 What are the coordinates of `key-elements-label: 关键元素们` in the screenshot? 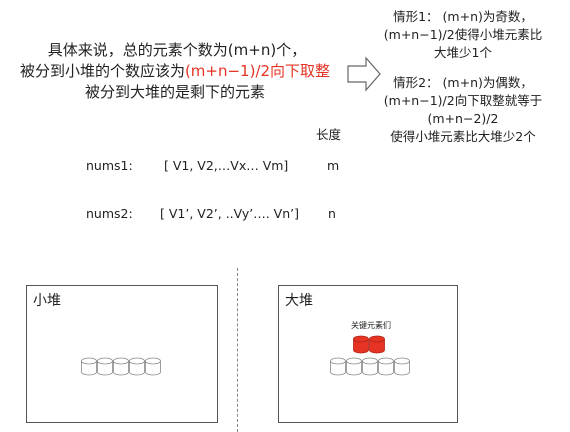 It's located at (371, 325).